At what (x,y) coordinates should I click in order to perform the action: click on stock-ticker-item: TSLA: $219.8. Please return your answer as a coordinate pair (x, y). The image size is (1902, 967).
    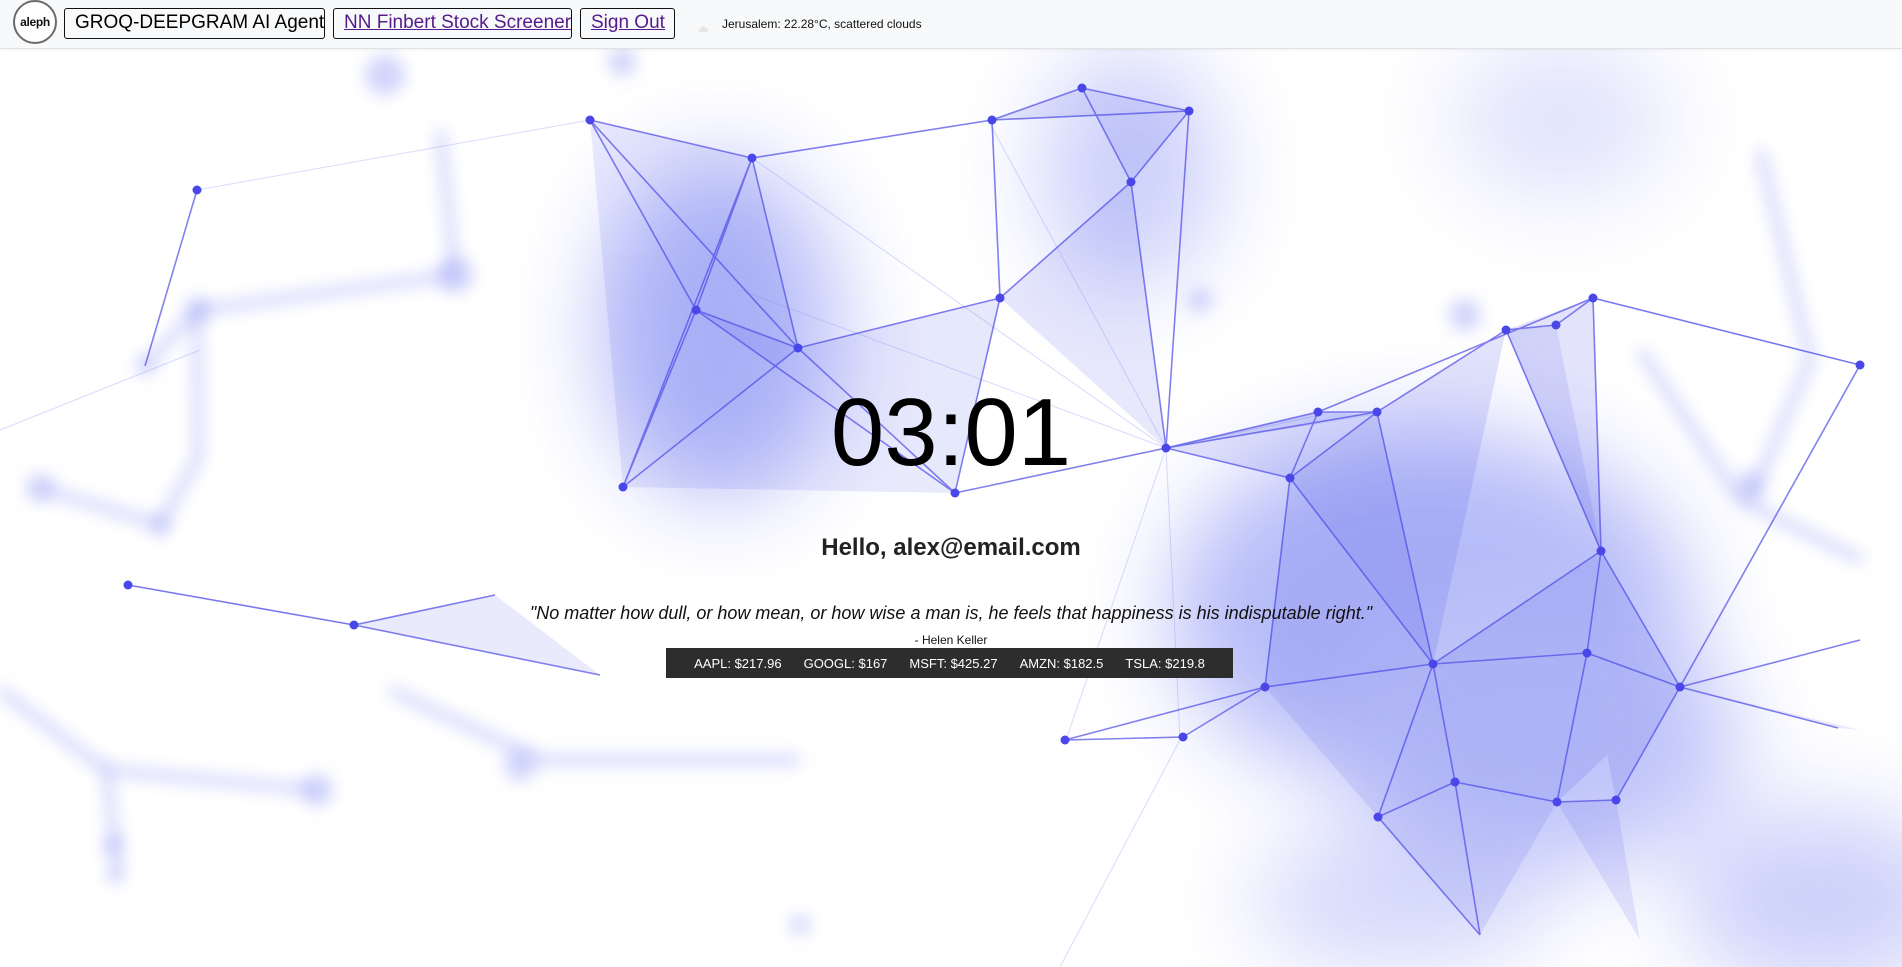
    Looking at the image, I should click on (1165, 663).